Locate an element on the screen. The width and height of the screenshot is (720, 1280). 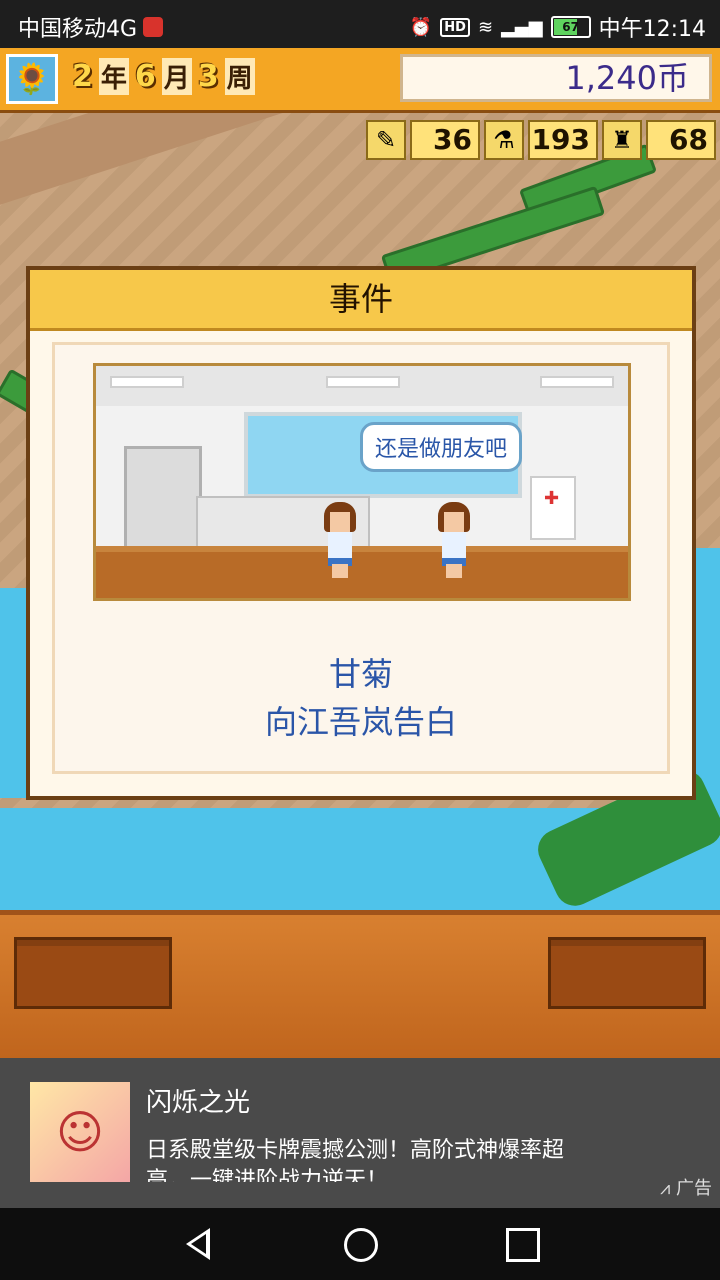
ad-tag-text: 广告 is located at coordinates (694, 1188).